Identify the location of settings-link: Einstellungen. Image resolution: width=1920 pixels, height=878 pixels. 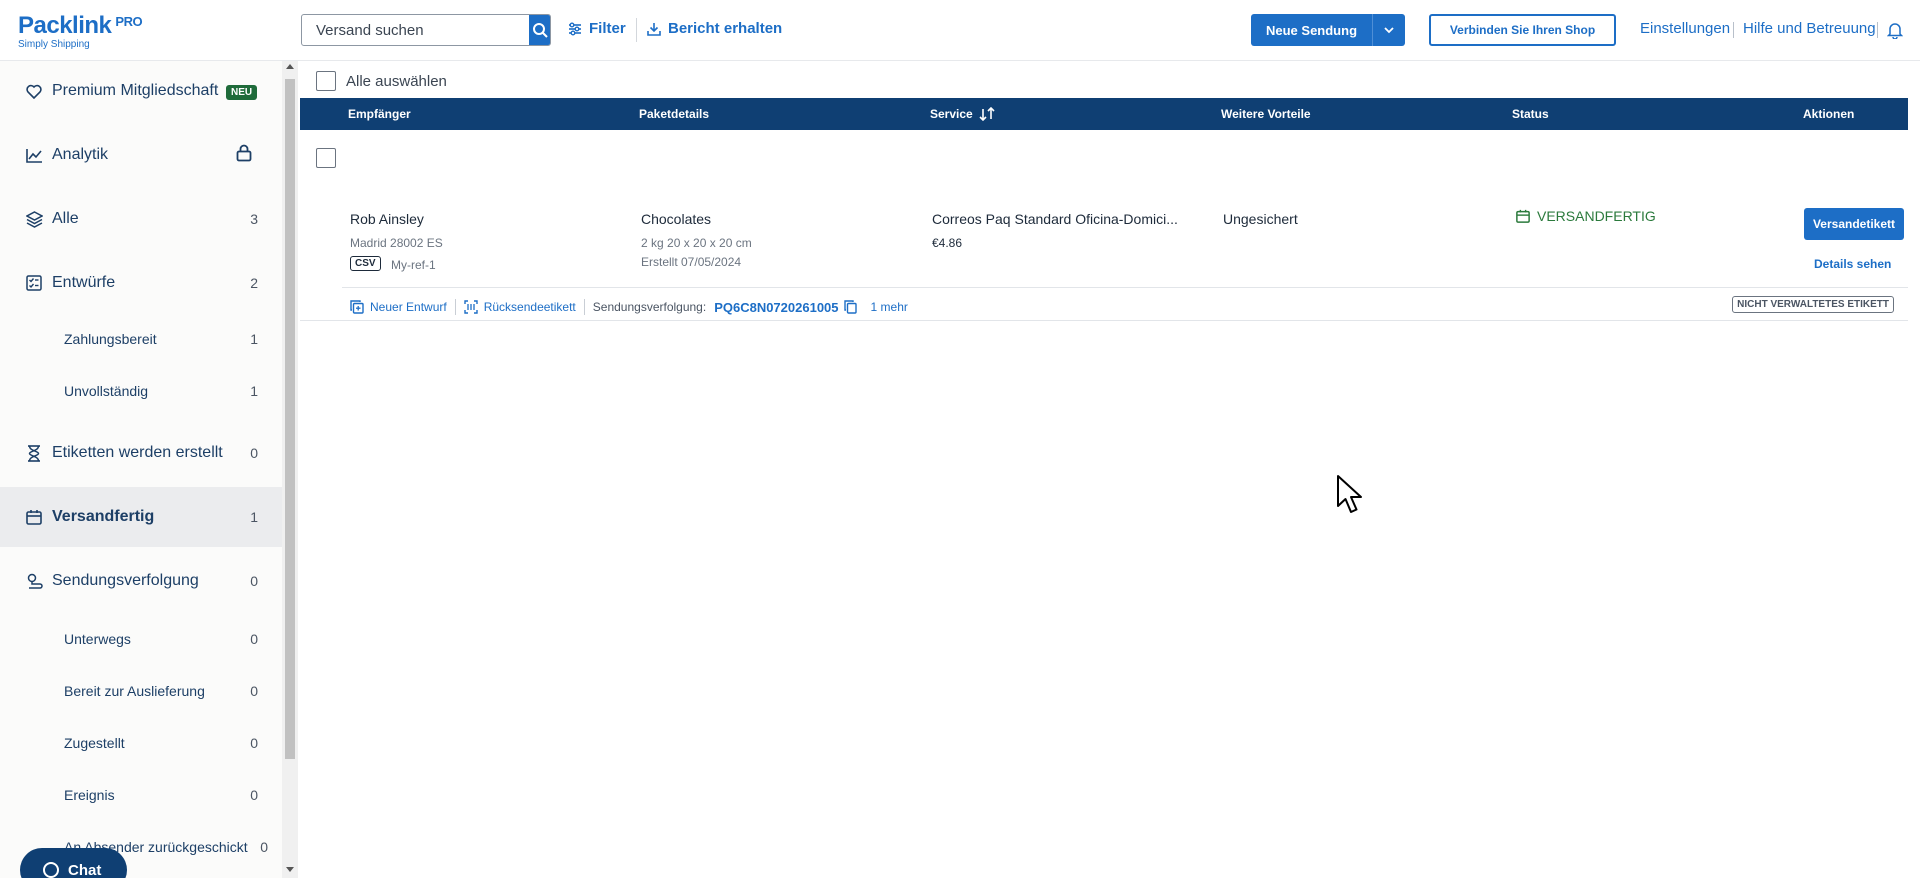
(1685, 28).